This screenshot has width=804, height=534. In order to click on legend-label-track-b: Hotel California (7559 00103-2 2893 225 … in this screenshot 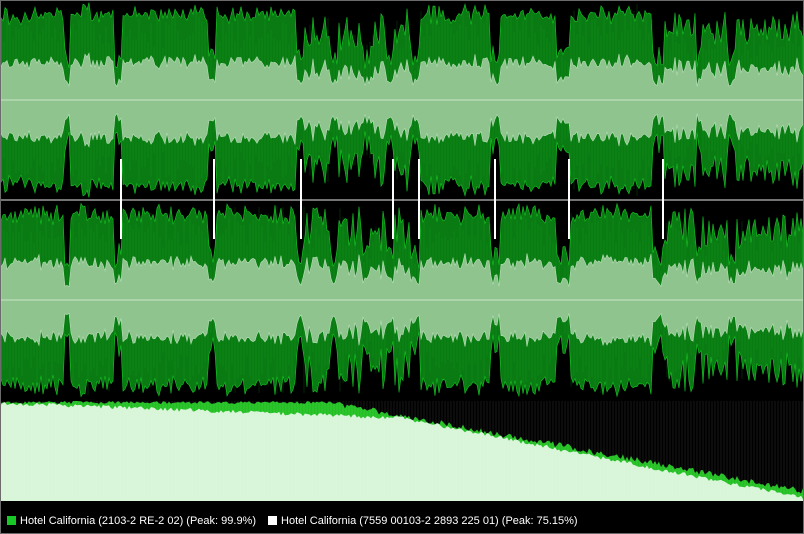, I will do `click(429, 520)`.